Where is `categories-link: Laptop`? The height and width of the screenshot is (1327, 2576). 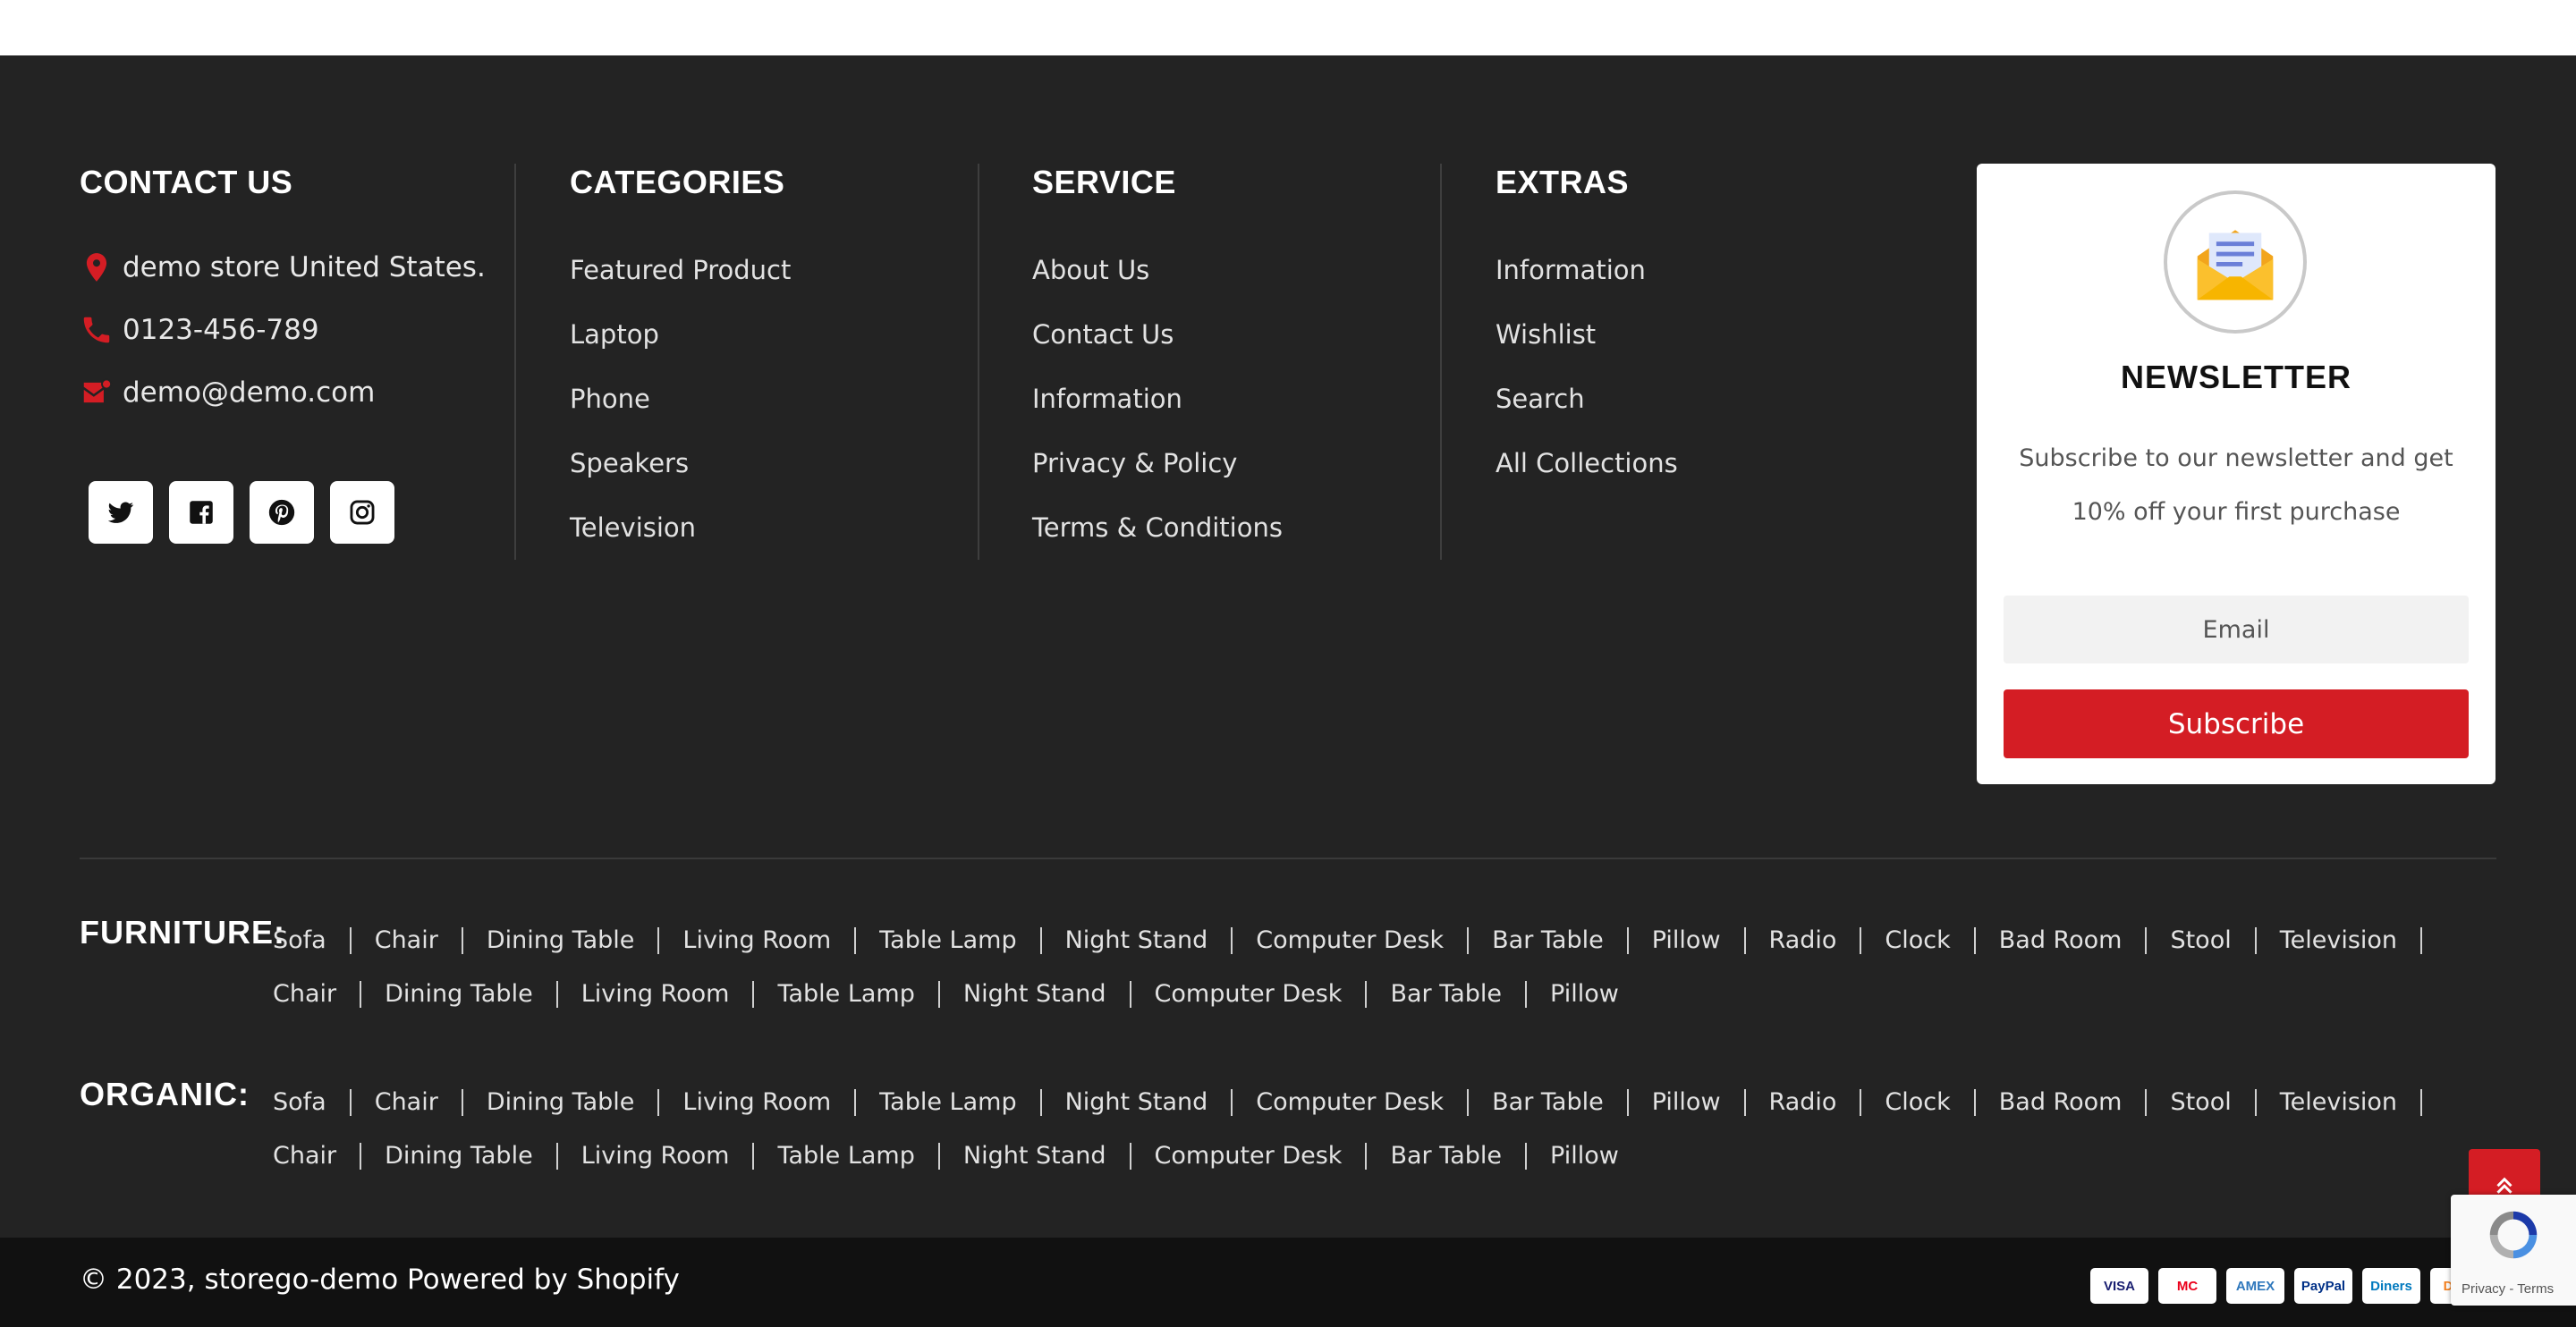
categories-link: Laptop is located at coordinates (680, 345).